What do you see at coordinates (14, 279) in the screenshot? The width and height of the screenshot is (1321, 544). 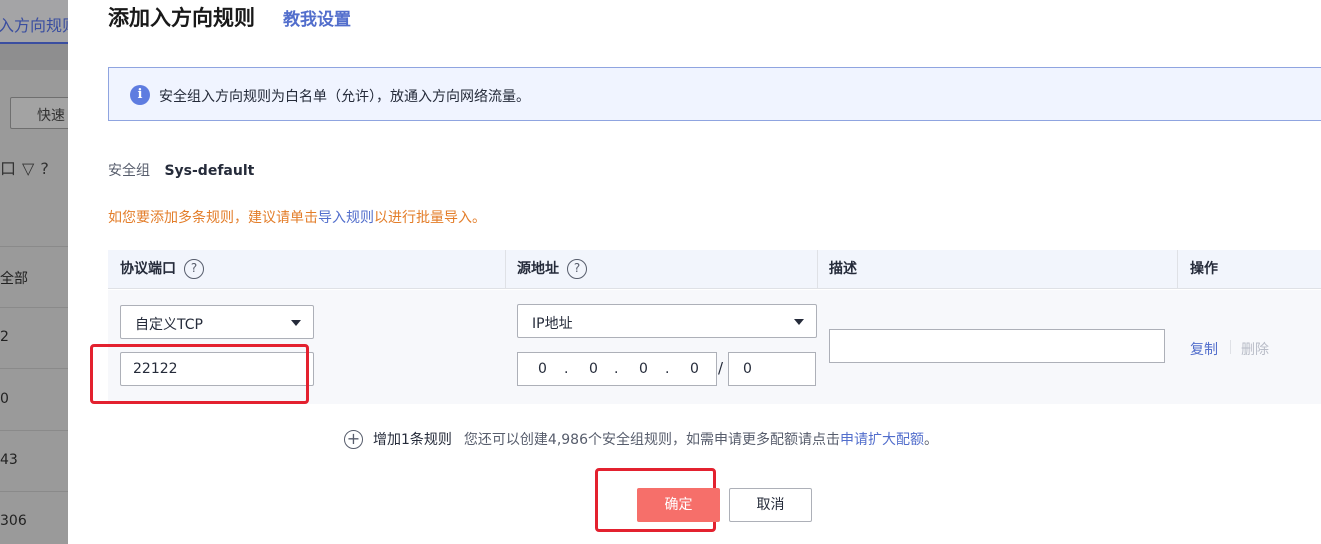 I see `background-cell: 全部` at bounding box center [14, 279].